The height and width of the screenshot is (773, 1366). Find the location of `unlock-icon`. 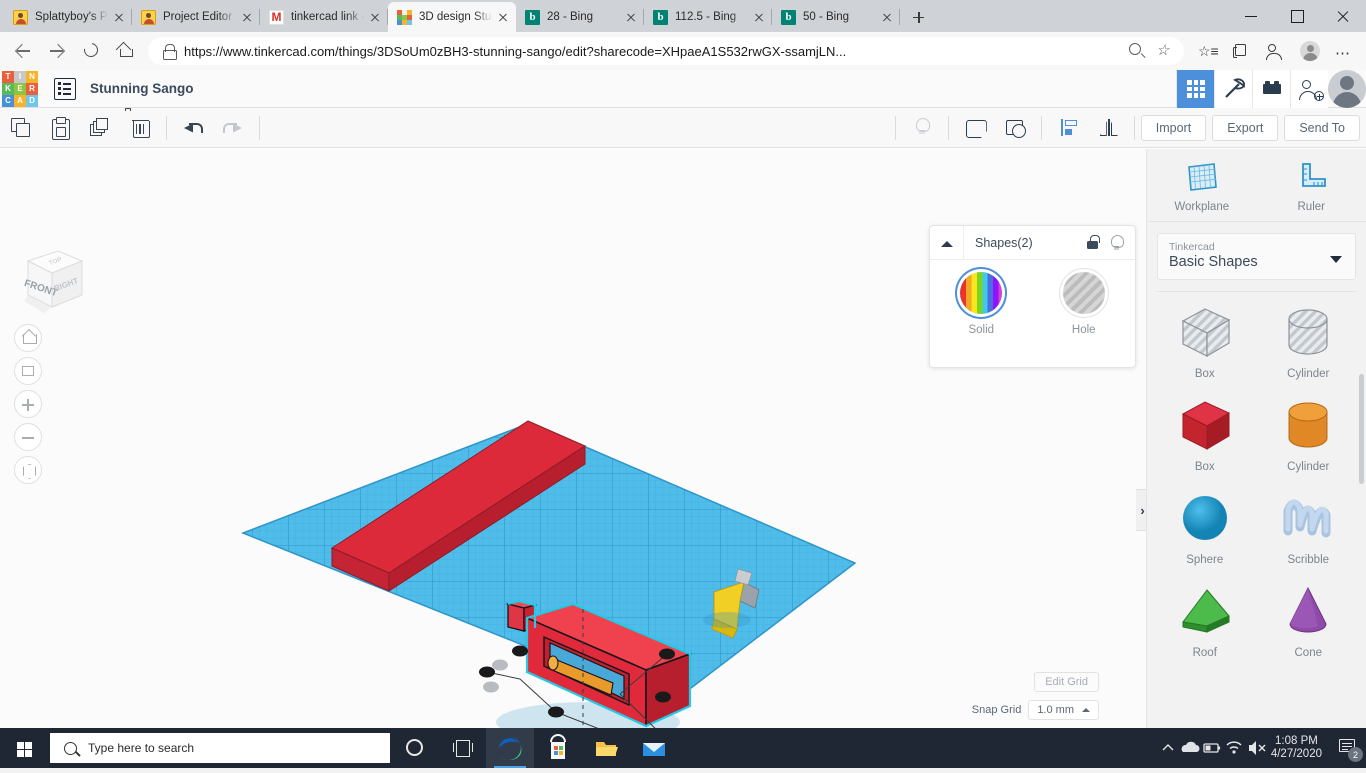

unlock-icon is located at coordinates (1093, 243).